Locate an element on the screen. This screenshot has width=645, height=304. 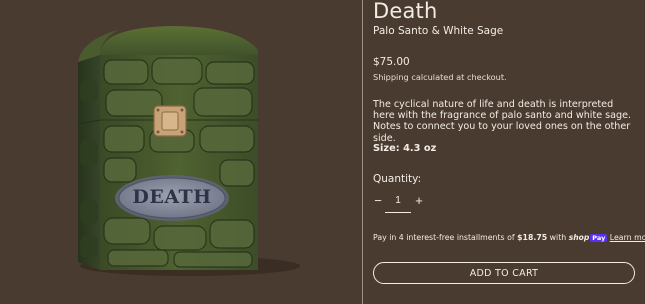
quantity-label: Quantity: is located at coordinates (397, 179).